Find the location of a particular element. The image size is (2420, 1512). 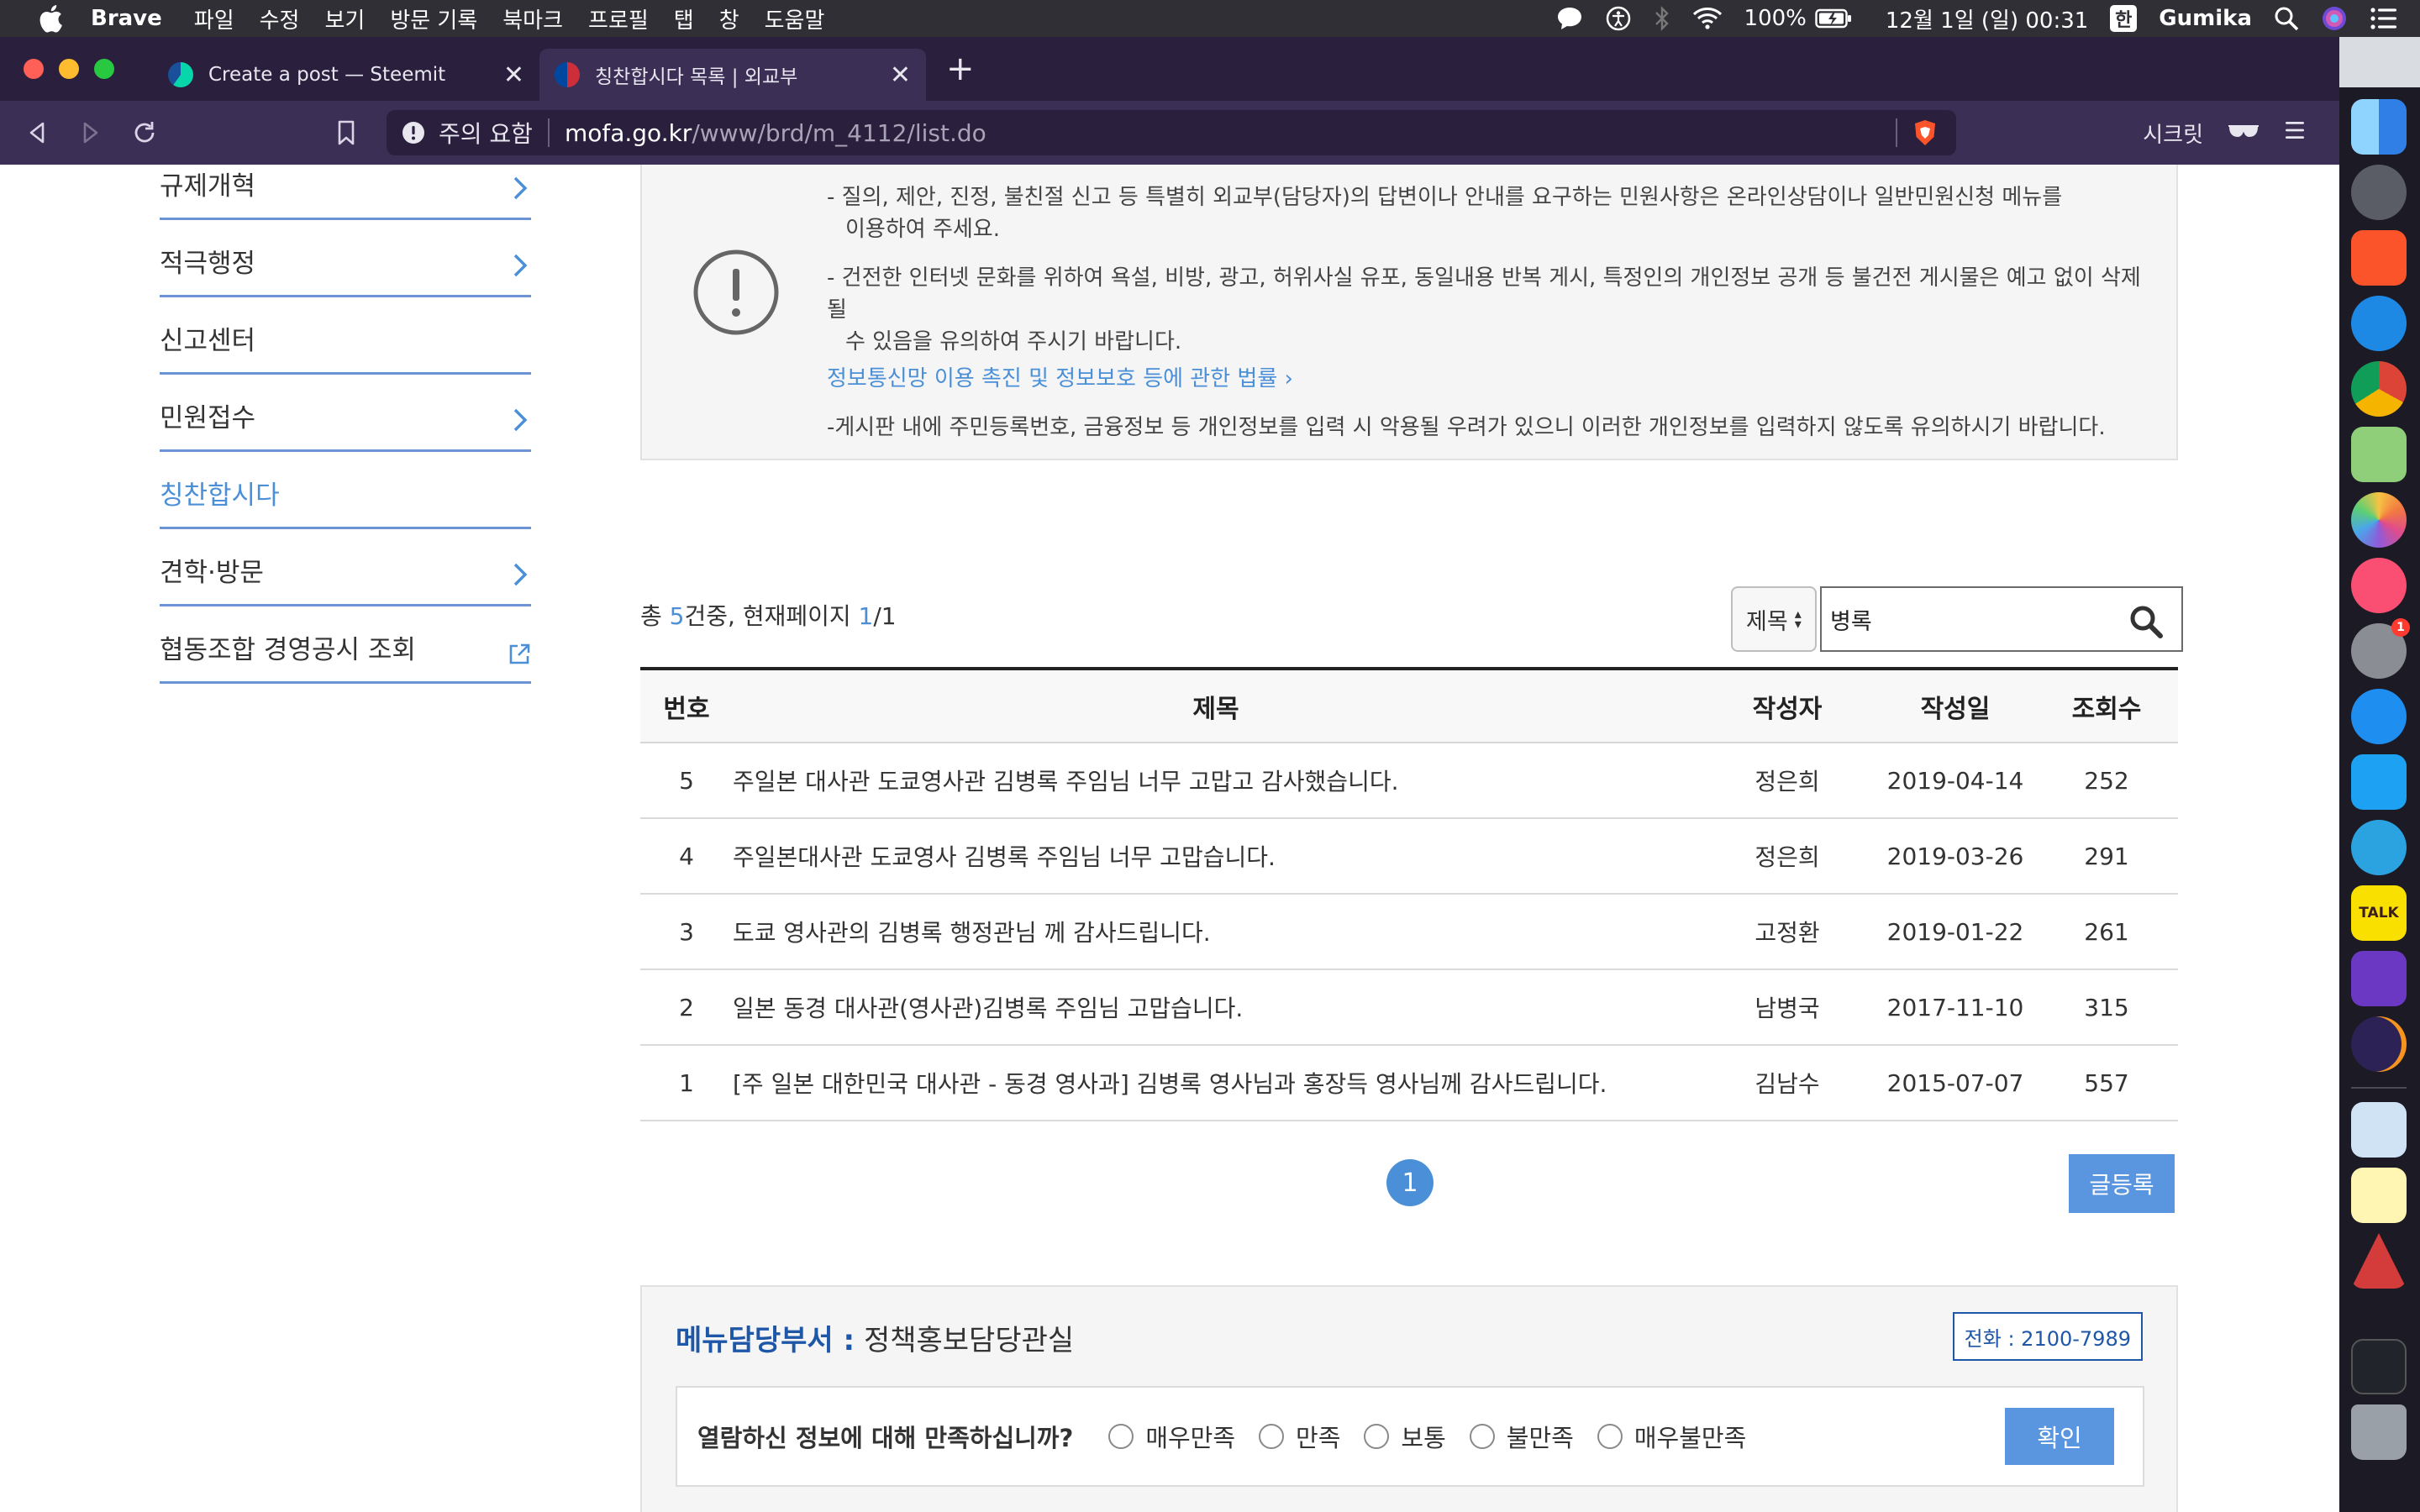

terminal-window-icon is located at coordinates (2379, 1366).